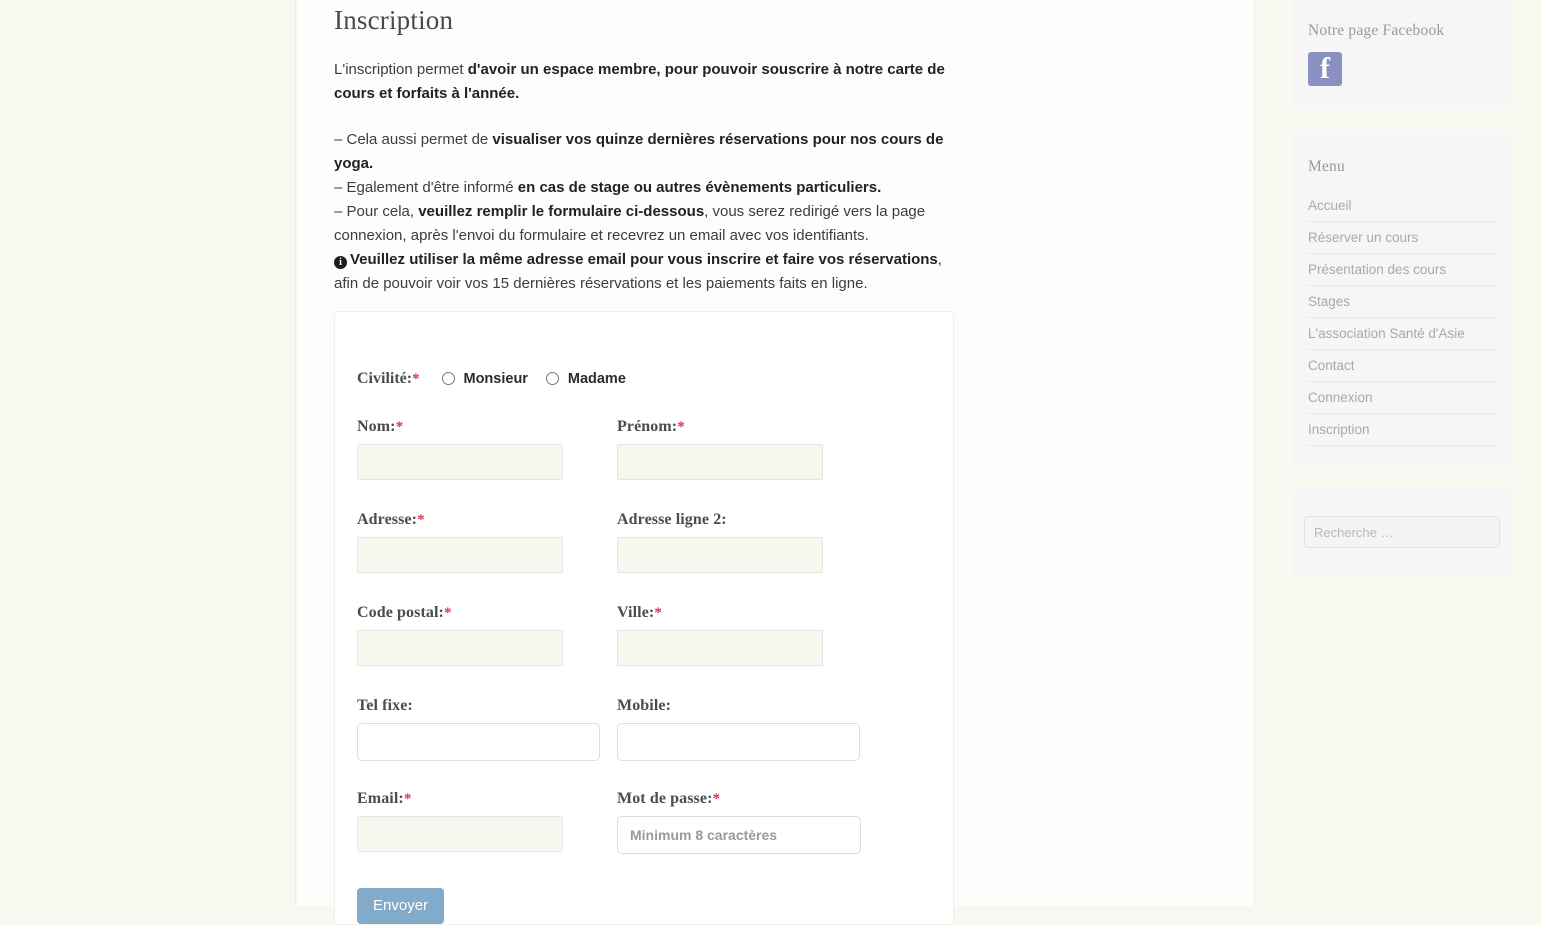 The height and width of the screenshot is (925, 1541). What do you see at coordinates (644, 705) in the screenshot?
I see `mobile-label-text: Mobile:` at bounding box center [644, 705].